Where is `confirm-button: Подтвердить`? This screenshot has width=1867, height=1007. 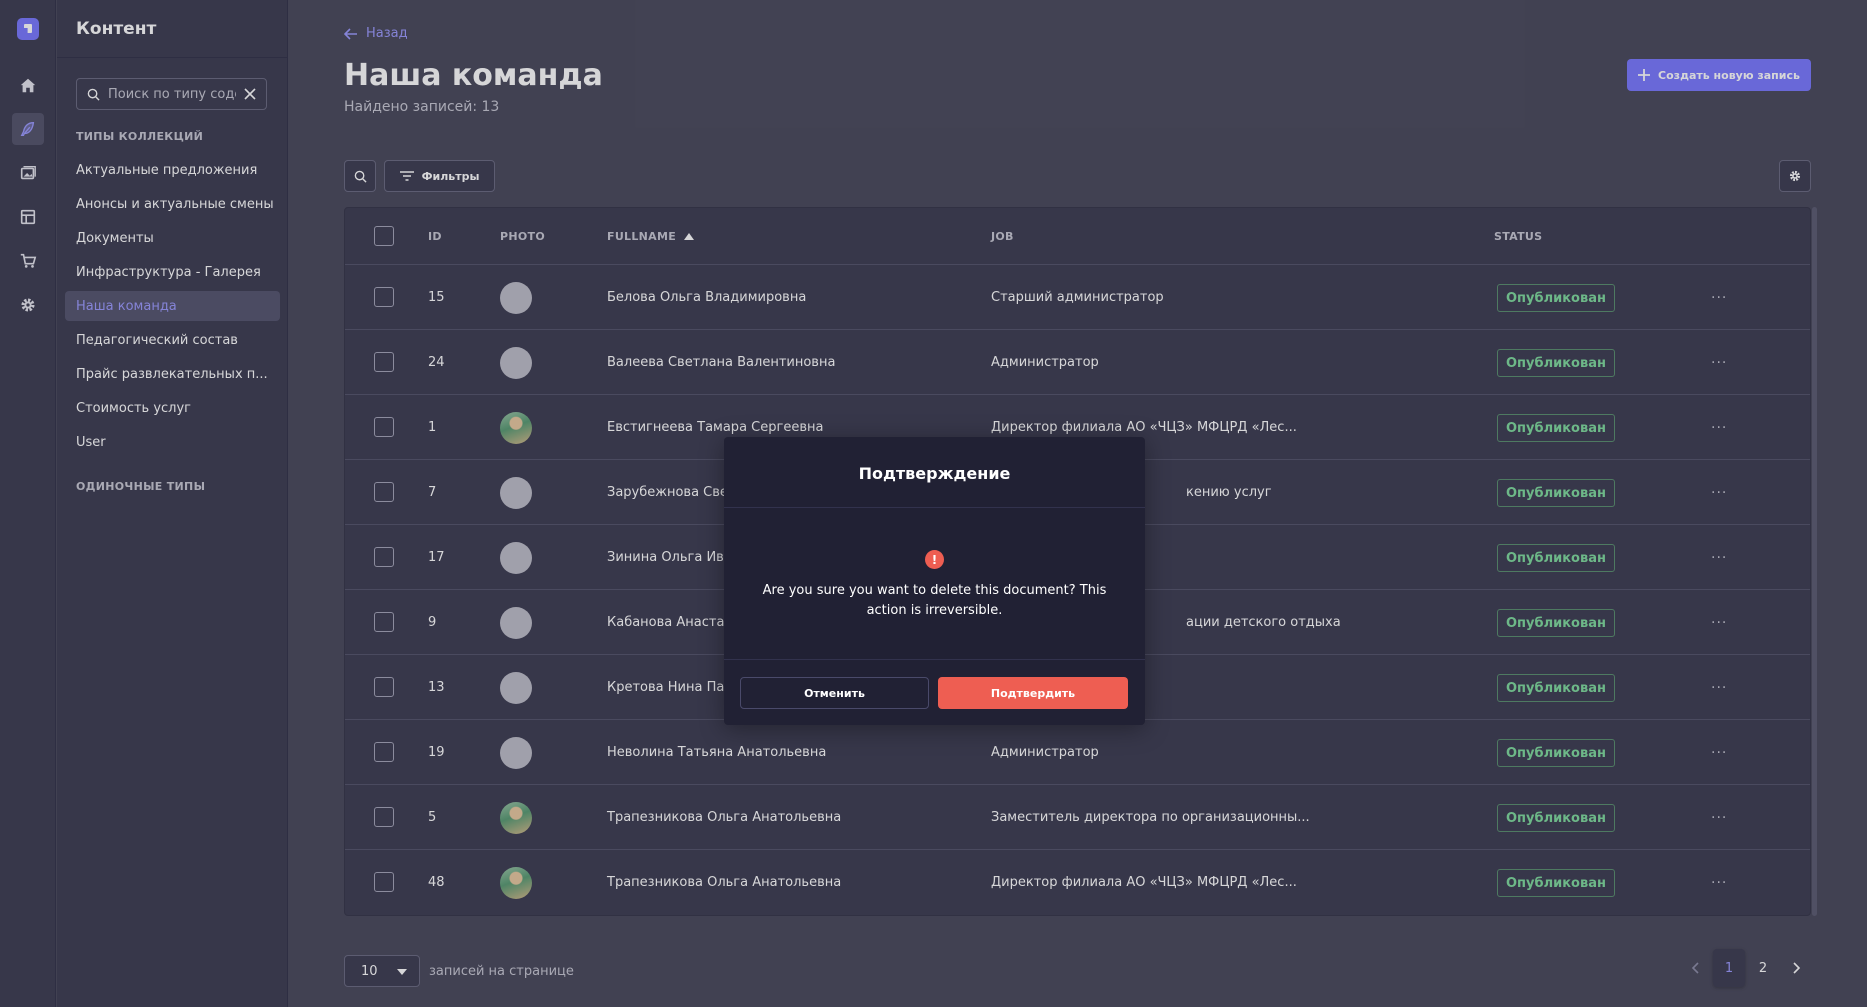
confirm-button: Подтвердить is located at coordinates (1033, 693).